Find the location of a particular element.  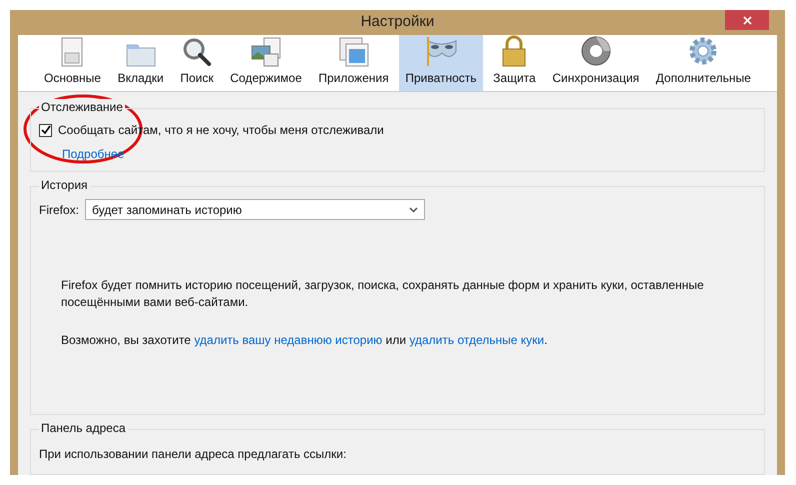

checkbox is located at coordinates (45, 130).